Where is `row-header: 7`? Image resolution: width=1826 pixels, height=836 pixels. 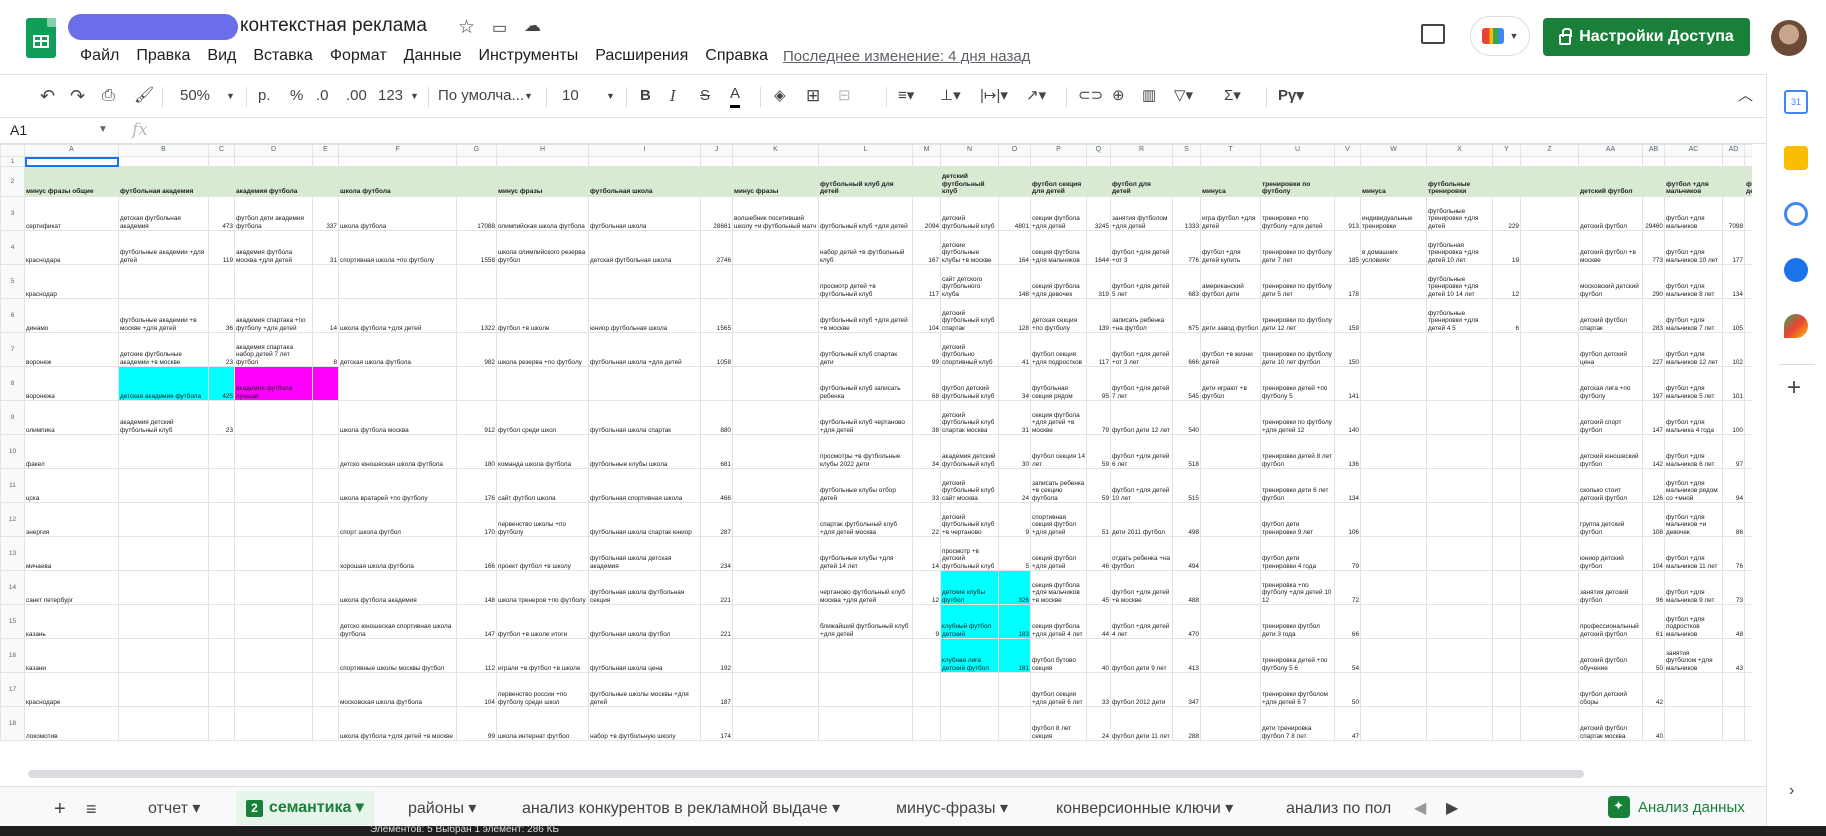 row-header: 7 is located at coordinates (12, 349).